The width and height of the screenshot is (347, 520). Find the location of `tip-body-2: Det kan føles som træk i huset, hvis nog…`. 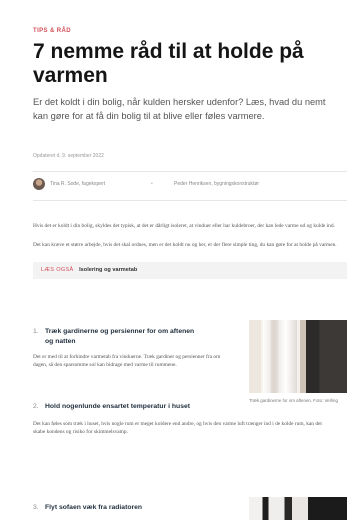

tip-body-2: Det kan føles som træk i huset, hvis nog… is located at coordinates (177, 428).